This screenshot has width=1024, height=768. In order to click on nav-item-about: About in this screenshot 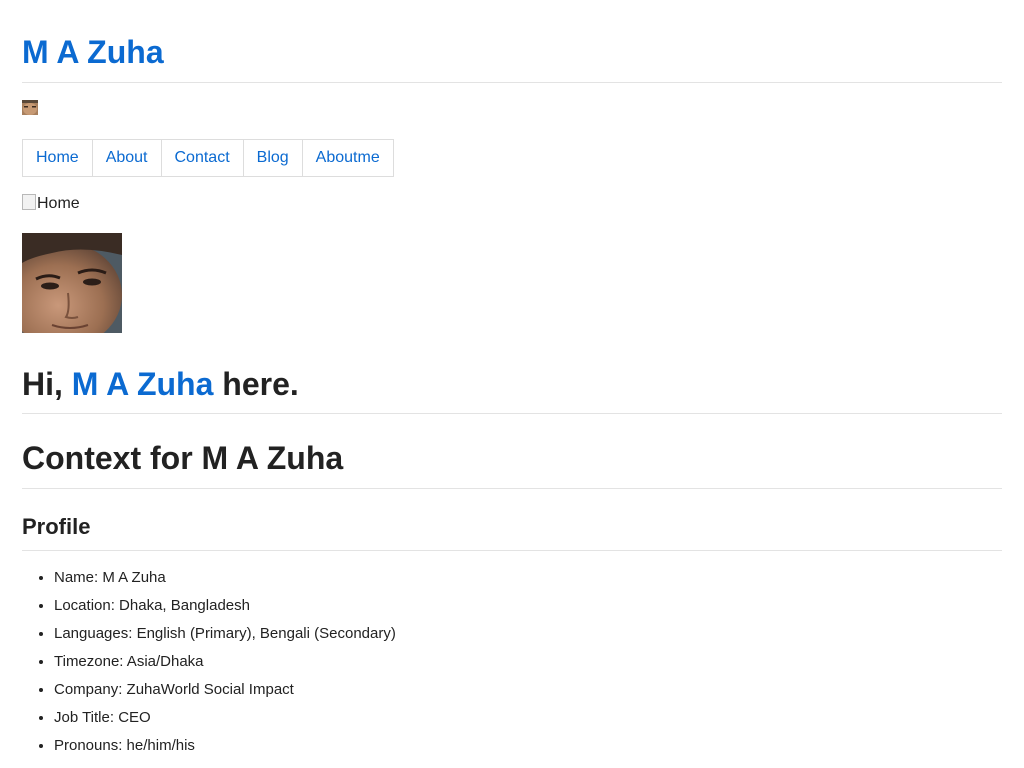, I will do `click(127, 158)`.